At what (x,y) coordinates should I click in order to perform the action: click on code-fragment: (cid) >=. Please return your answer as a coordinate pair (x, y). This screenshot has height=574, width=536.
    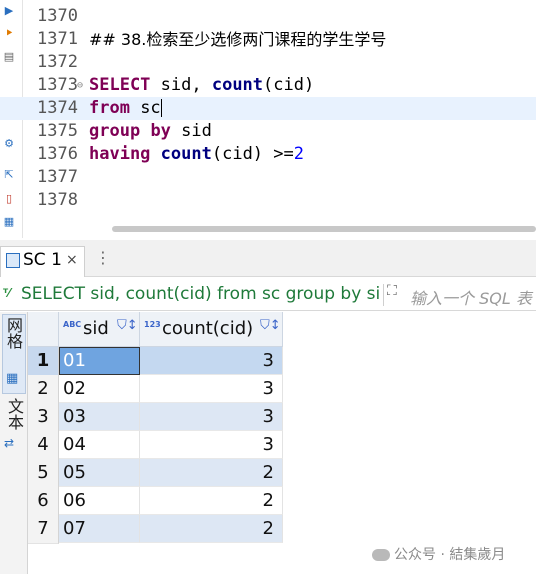
    Looking at the image, I should click on (252, 154).